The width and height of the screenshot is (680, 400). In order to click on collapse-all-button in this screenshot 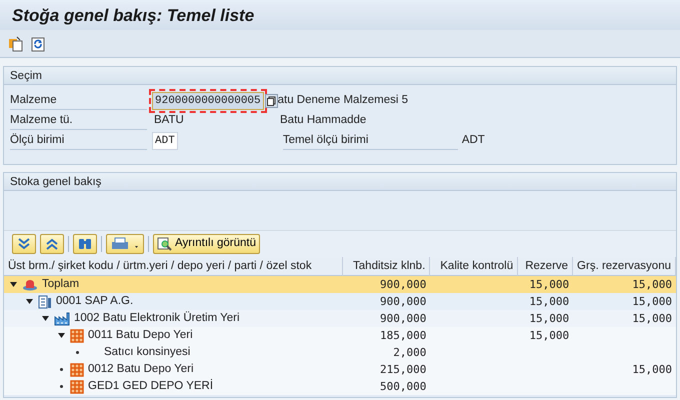, I will do `click(52, 244)`.